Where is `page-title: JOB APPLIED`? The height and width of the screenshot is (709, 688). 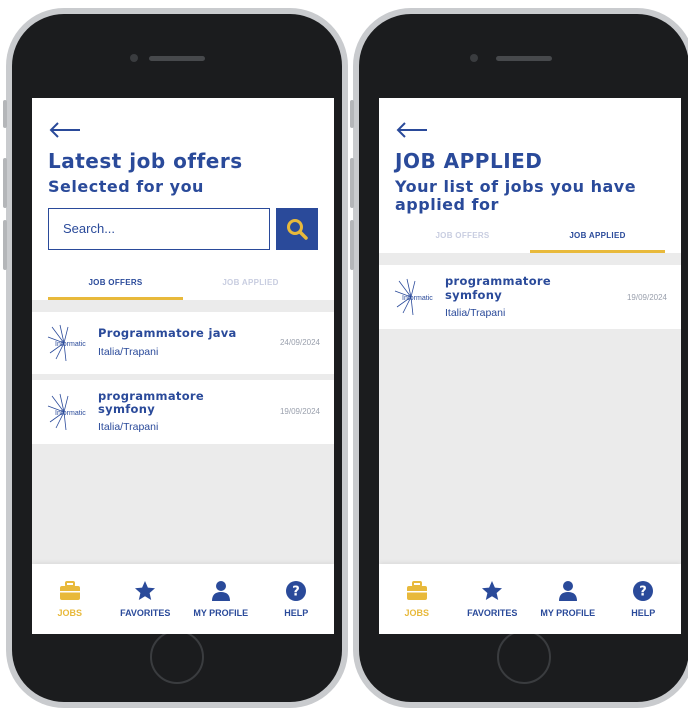
page-title: JOB APPLIED is located at coordinates (469, 161).